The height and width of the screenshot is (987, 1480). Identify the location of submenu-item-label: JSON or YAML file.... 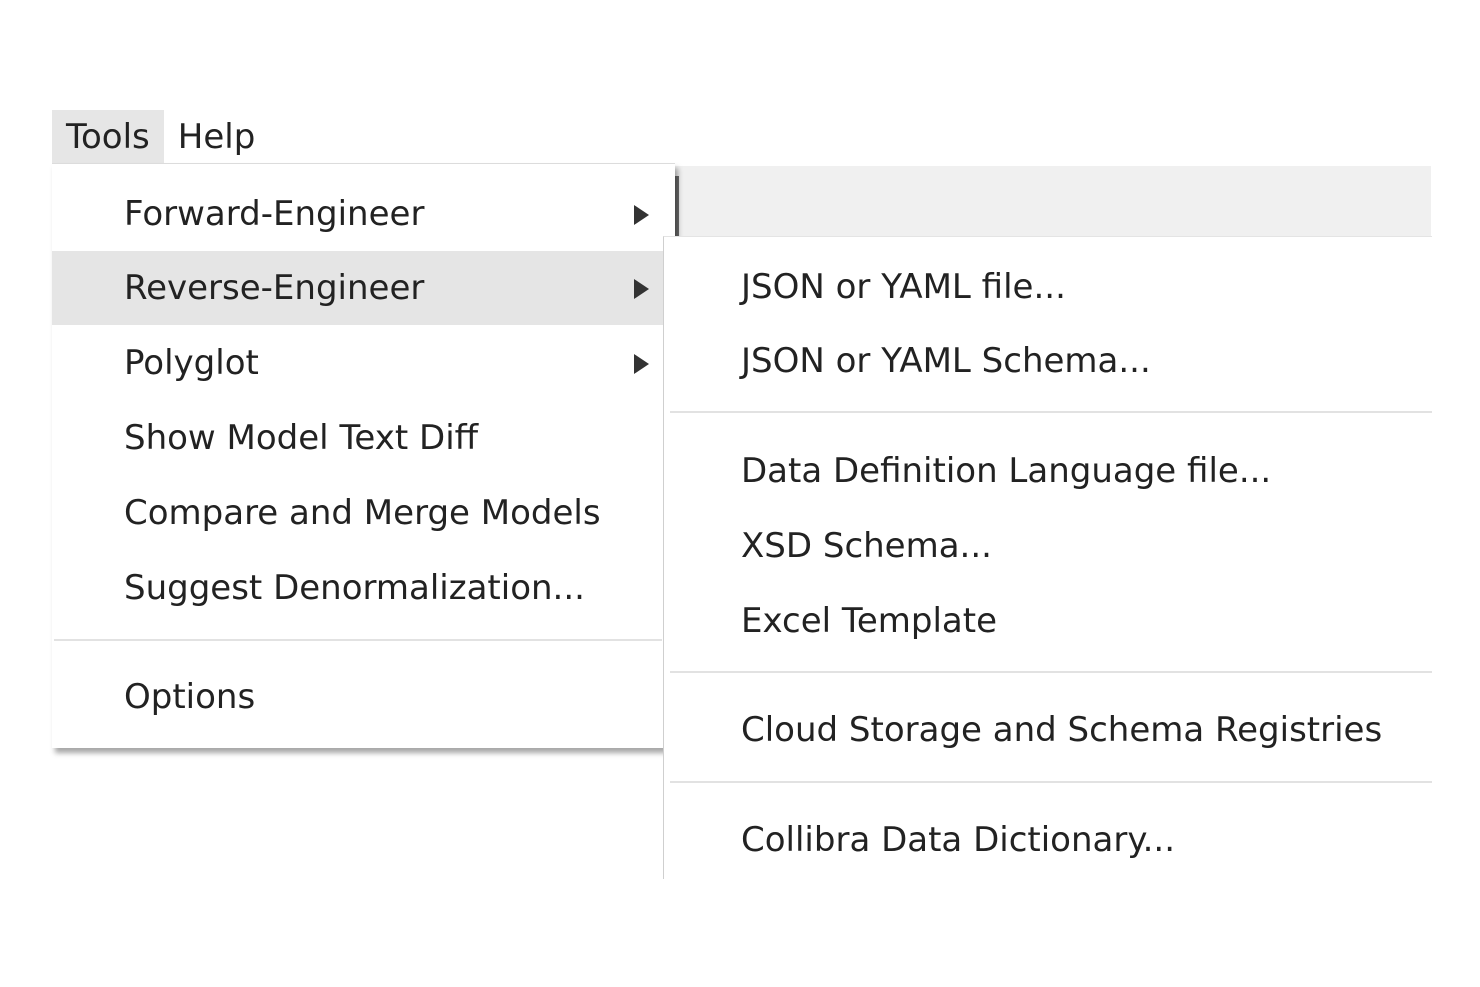
(903, 287).